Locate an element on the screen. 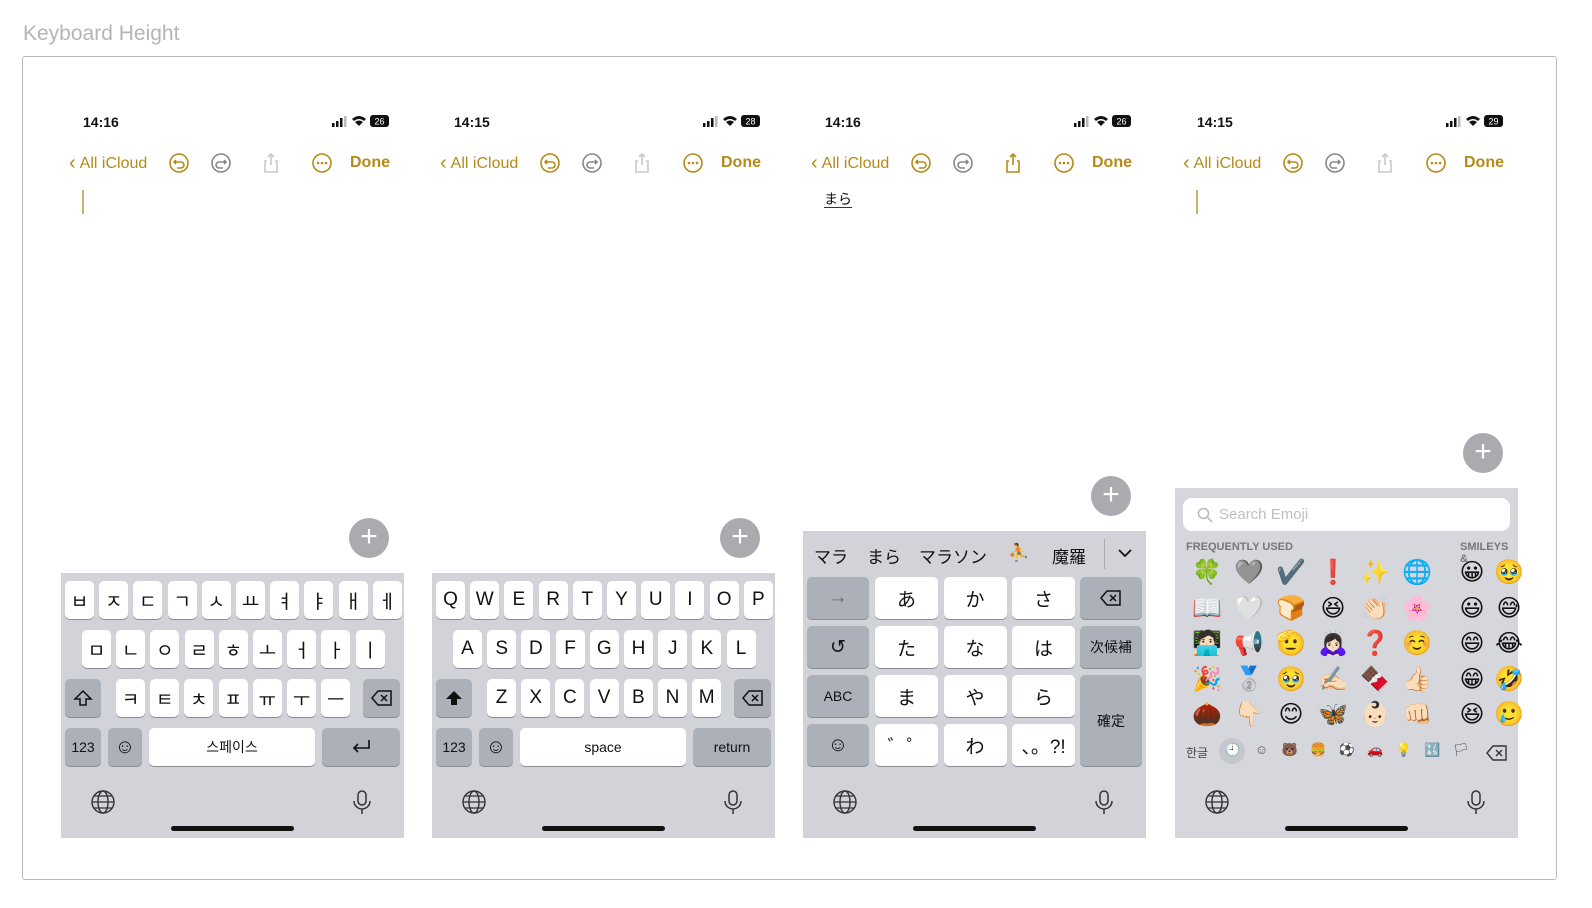 The height and width of the screenshot is (908, 1592). space-key: 스페이스 is located at coordinates (232, 747).